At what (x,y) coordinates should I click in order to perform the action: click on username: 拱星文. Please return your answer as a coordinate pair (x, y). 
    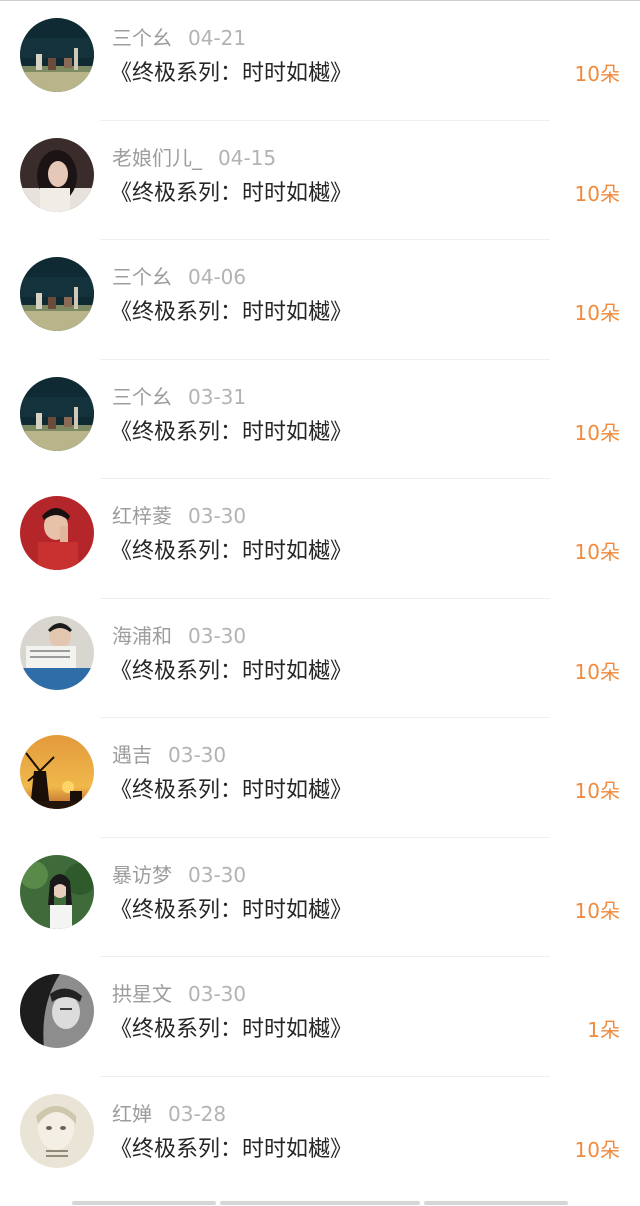
    Looking at the image, I should click on (142, 994).